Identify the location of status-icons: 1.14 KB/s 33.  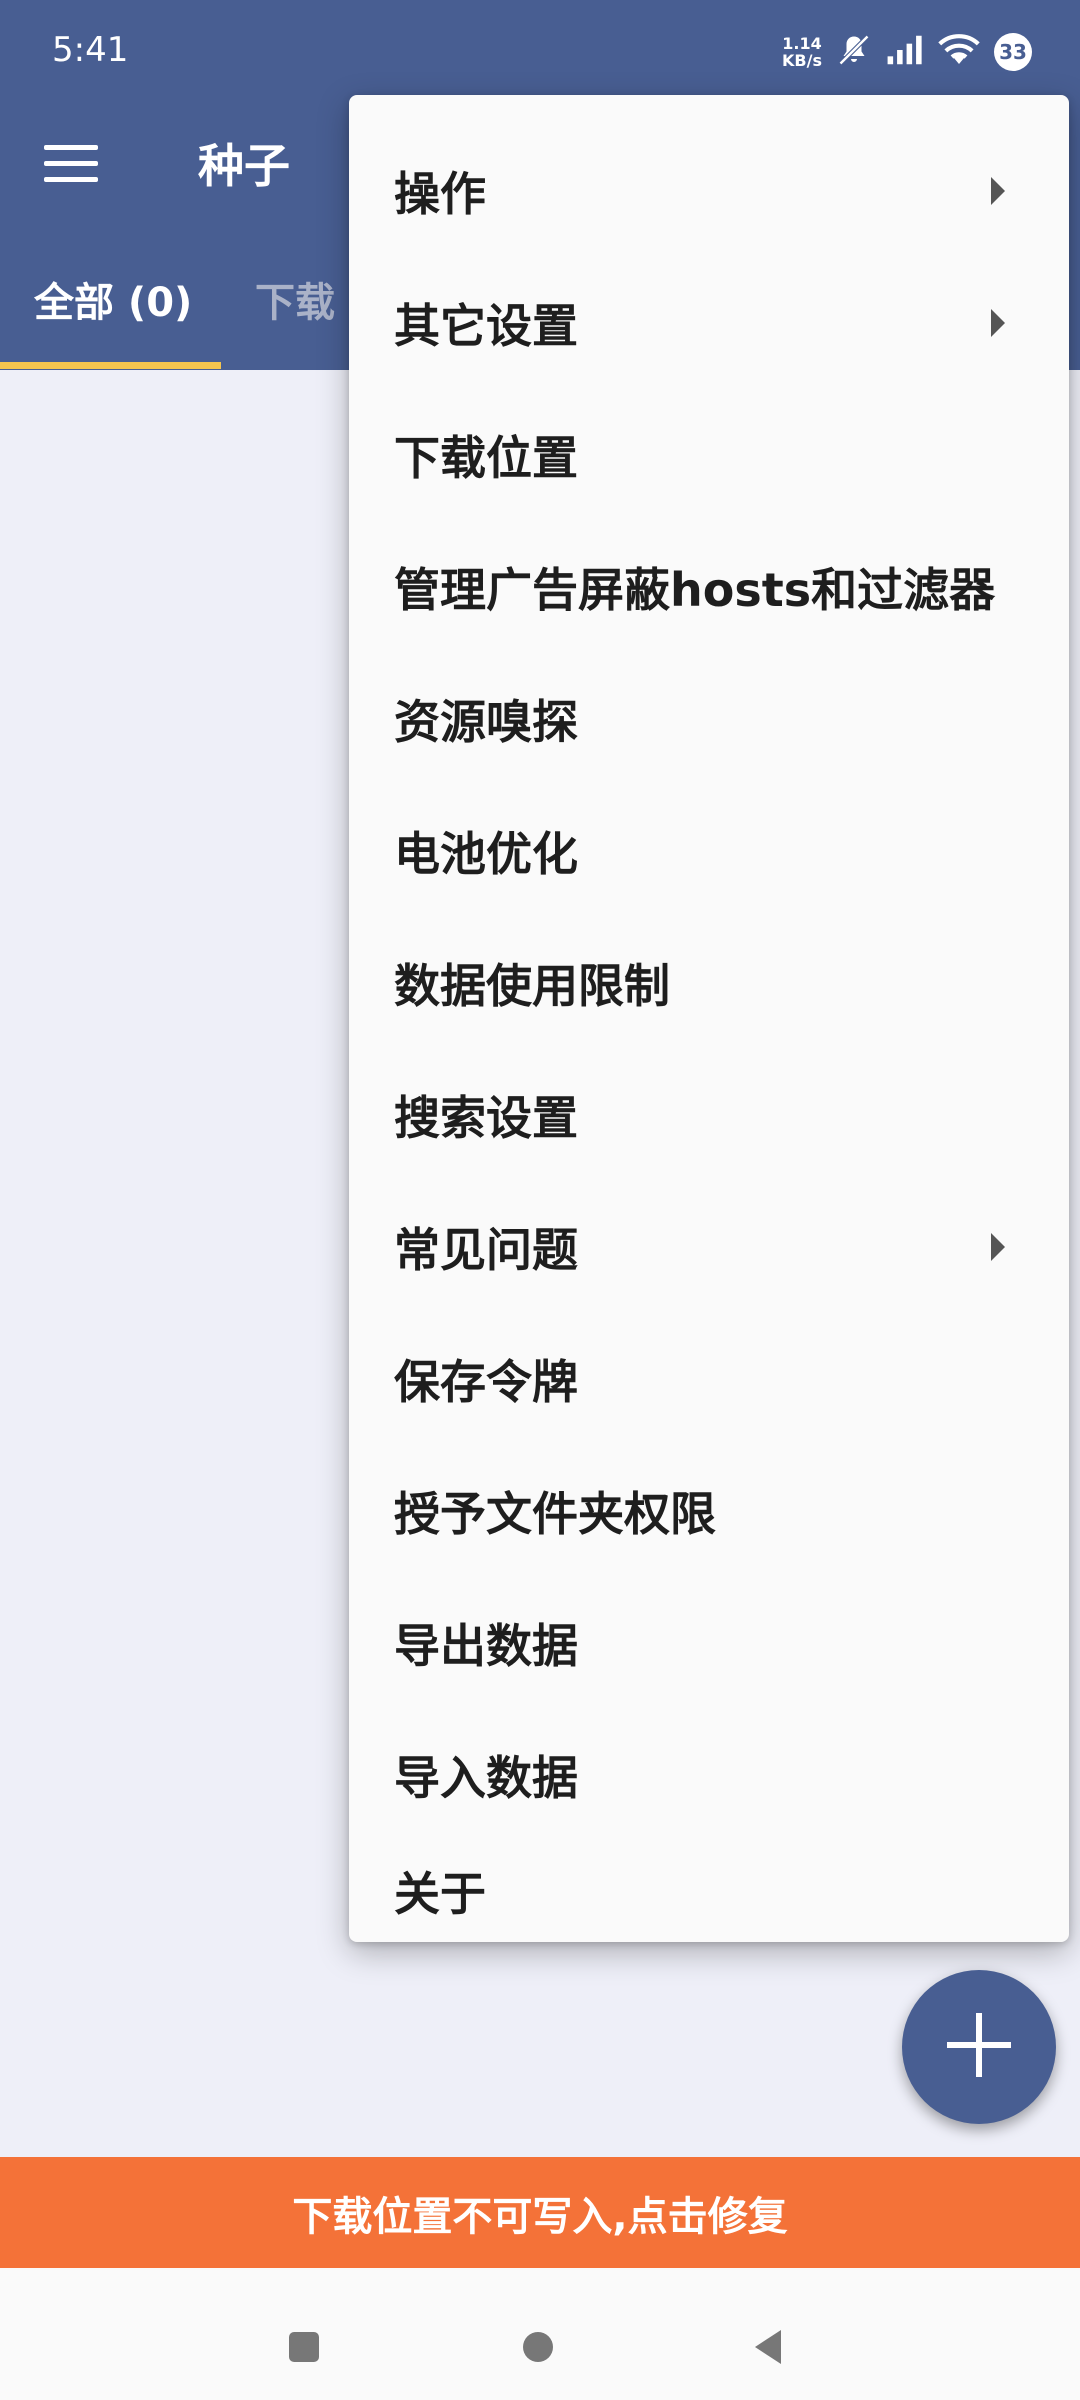
(907, 52).